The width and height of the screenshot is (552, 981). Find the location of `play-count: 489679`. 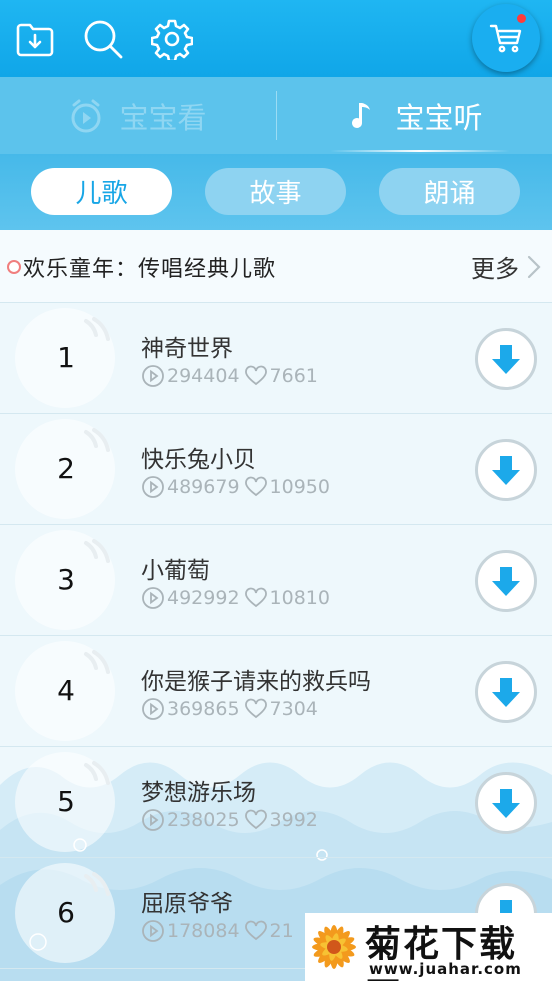

play-count: 489679 is located at coordinates (203, 487).